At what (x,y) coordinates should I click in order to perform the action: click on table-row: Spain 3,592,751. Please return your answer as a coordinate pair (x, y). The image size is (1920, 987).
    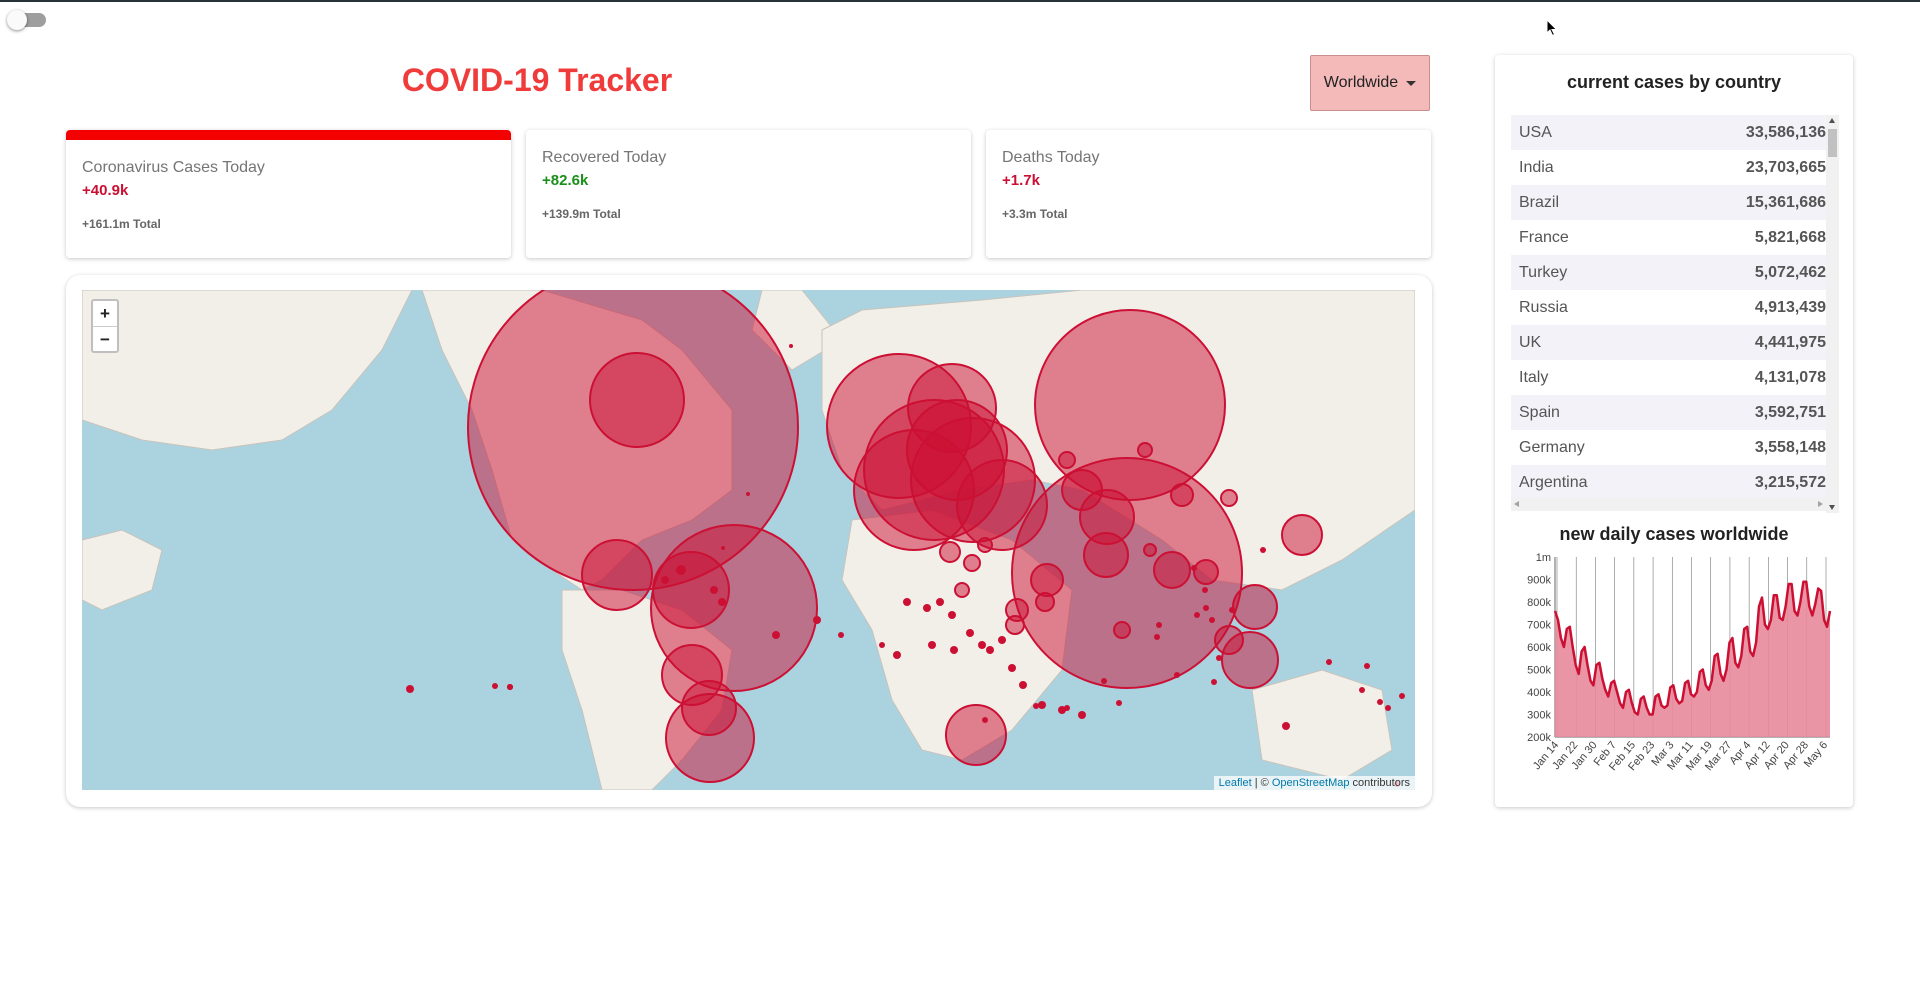
    Looking at the image, I should click on (1672, 412).